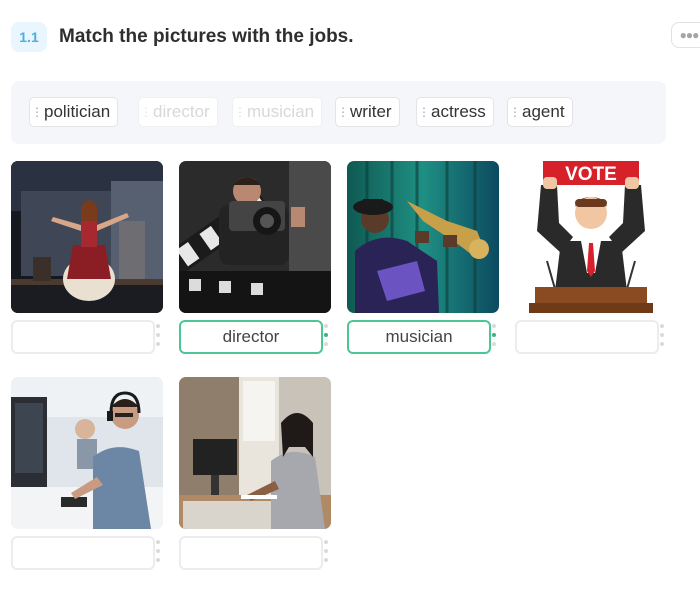  I want to click on word-chip-label: actress, so click(458, 111).